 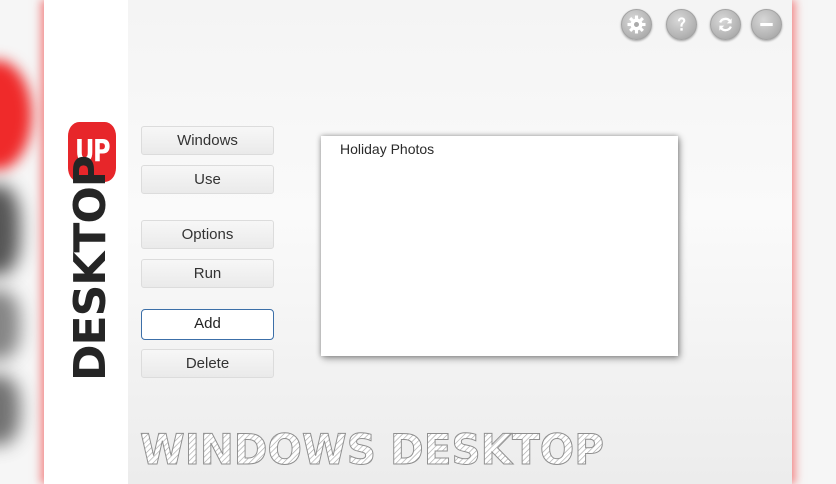 I want to click on minimize-button, so click(x=766, y=24).